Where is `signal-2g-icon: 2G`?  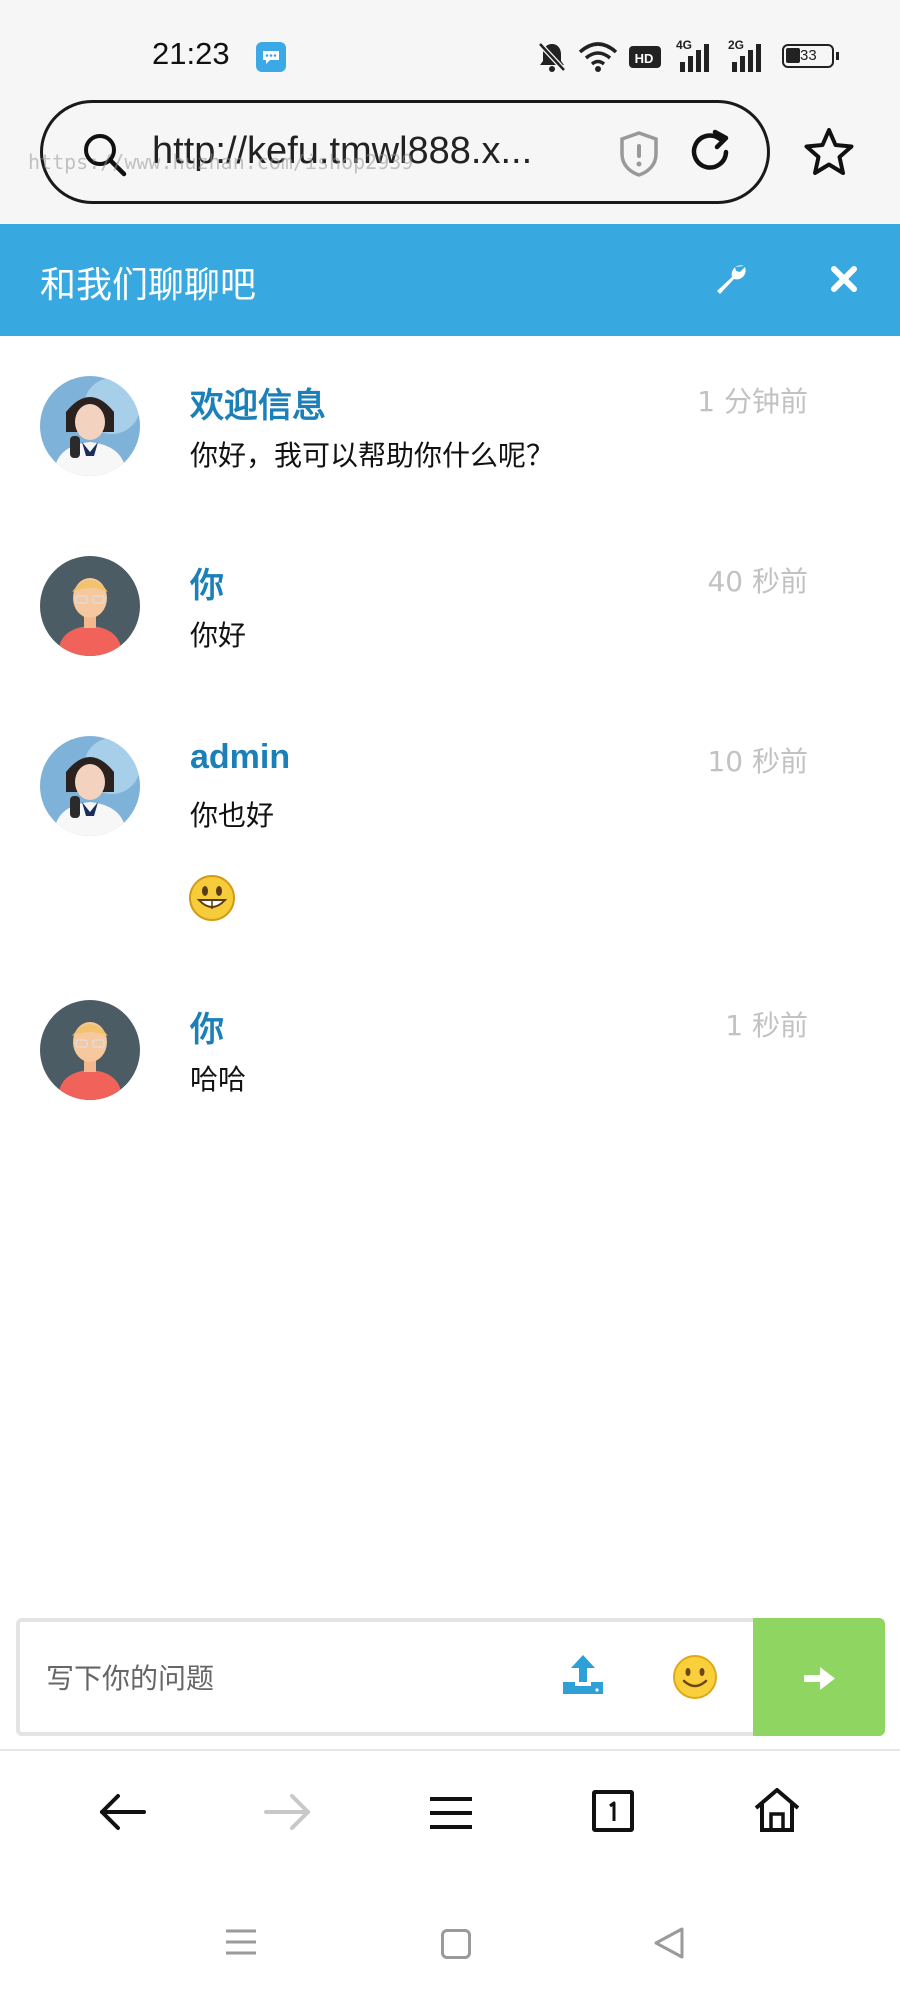
signal-2g-icon: 2G is located at coordinates (749, 56).